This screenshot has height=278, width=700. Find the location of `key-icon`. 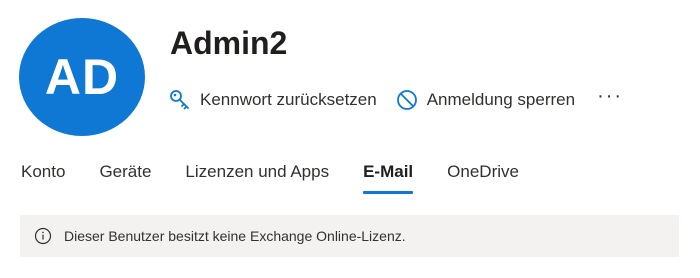

key-icon is located at coordinates (180, 100).